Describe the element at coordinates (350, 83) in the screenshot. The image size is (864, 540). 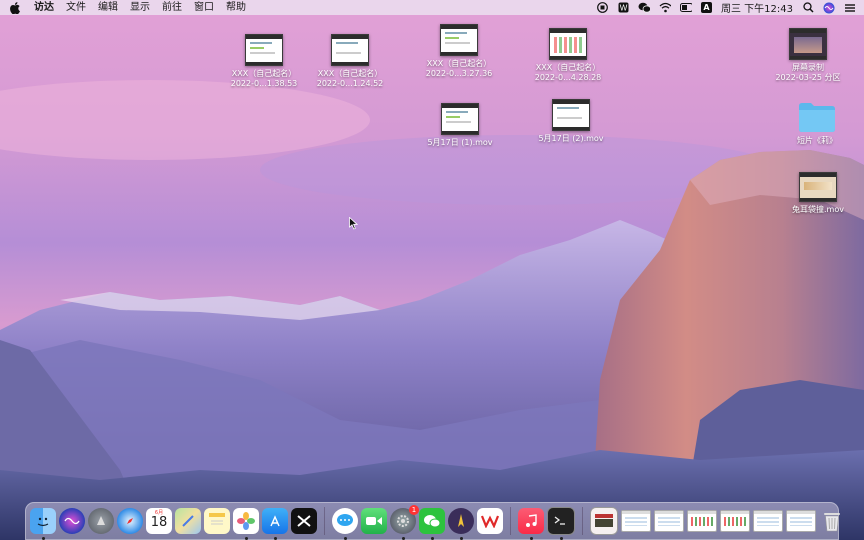
I see `file-date: 2022-0...1.24.52` at that location.